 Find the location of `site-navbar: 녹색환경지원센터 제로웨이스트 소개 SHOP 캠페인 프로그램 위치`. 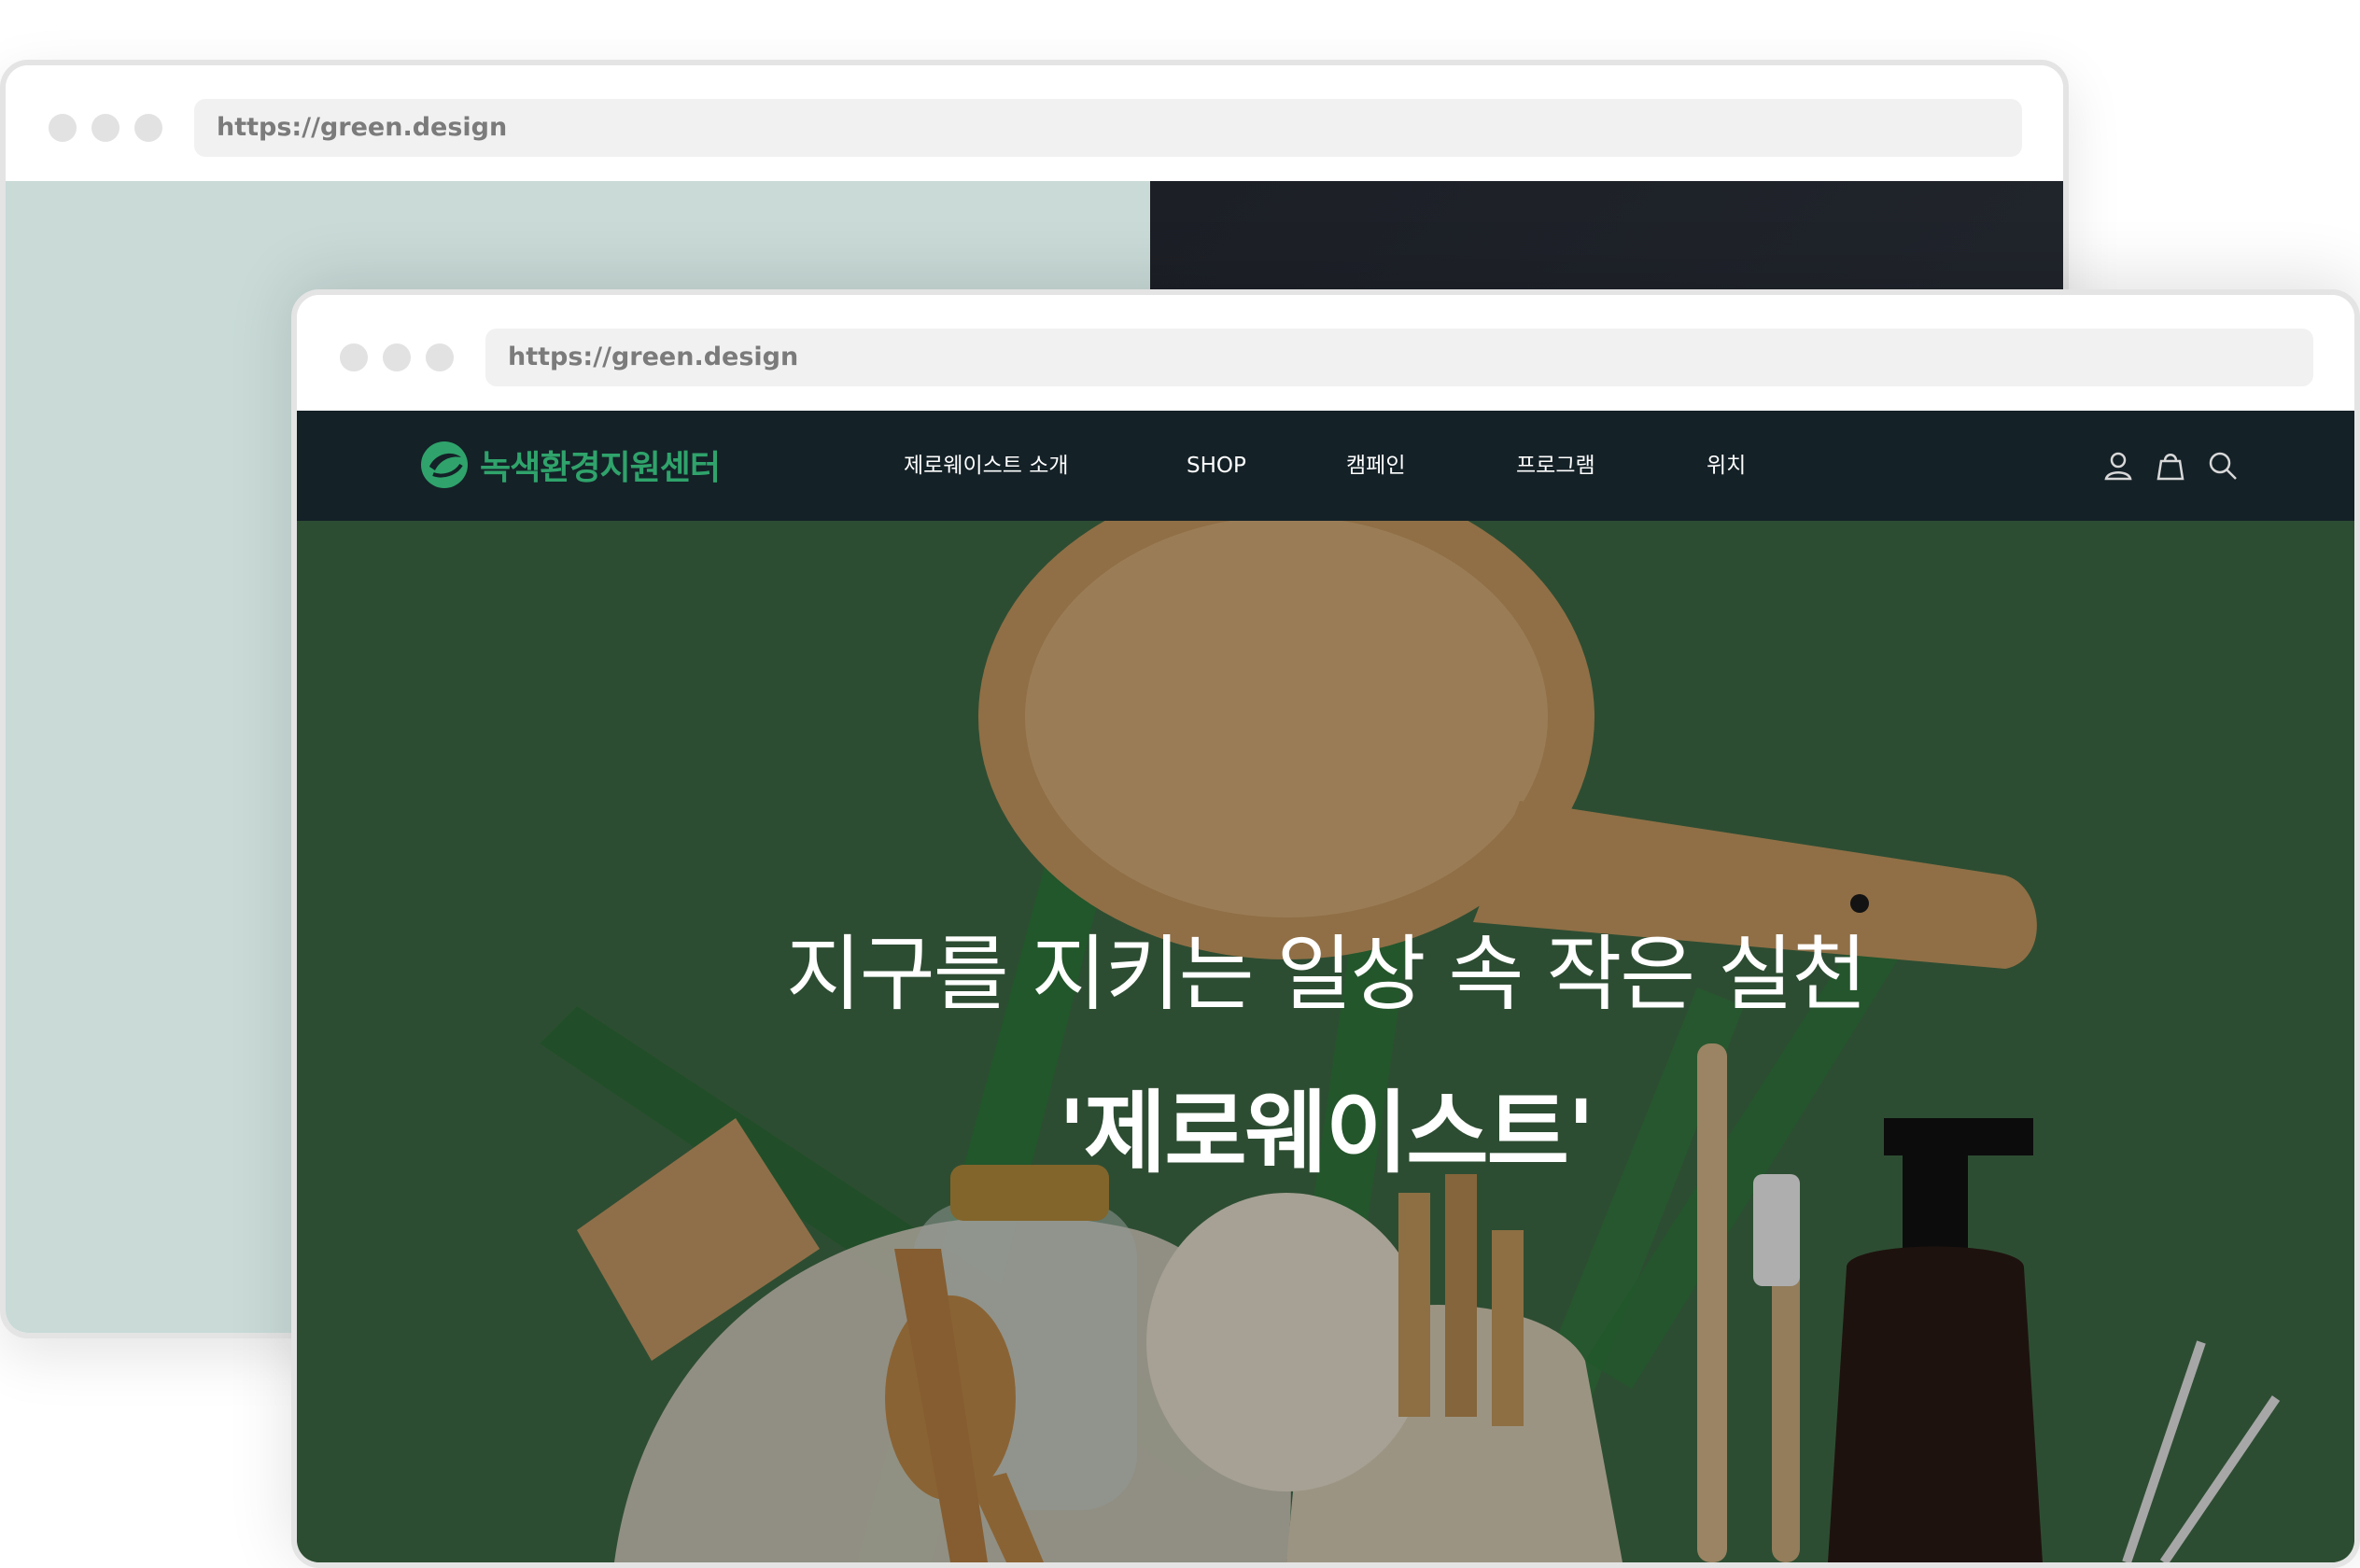

site-navbar: 녹색환경지원센터 제로웨이스트 소개 SHOP 캠페인 프로그램 위치 is located at coordinates (1325, 466).